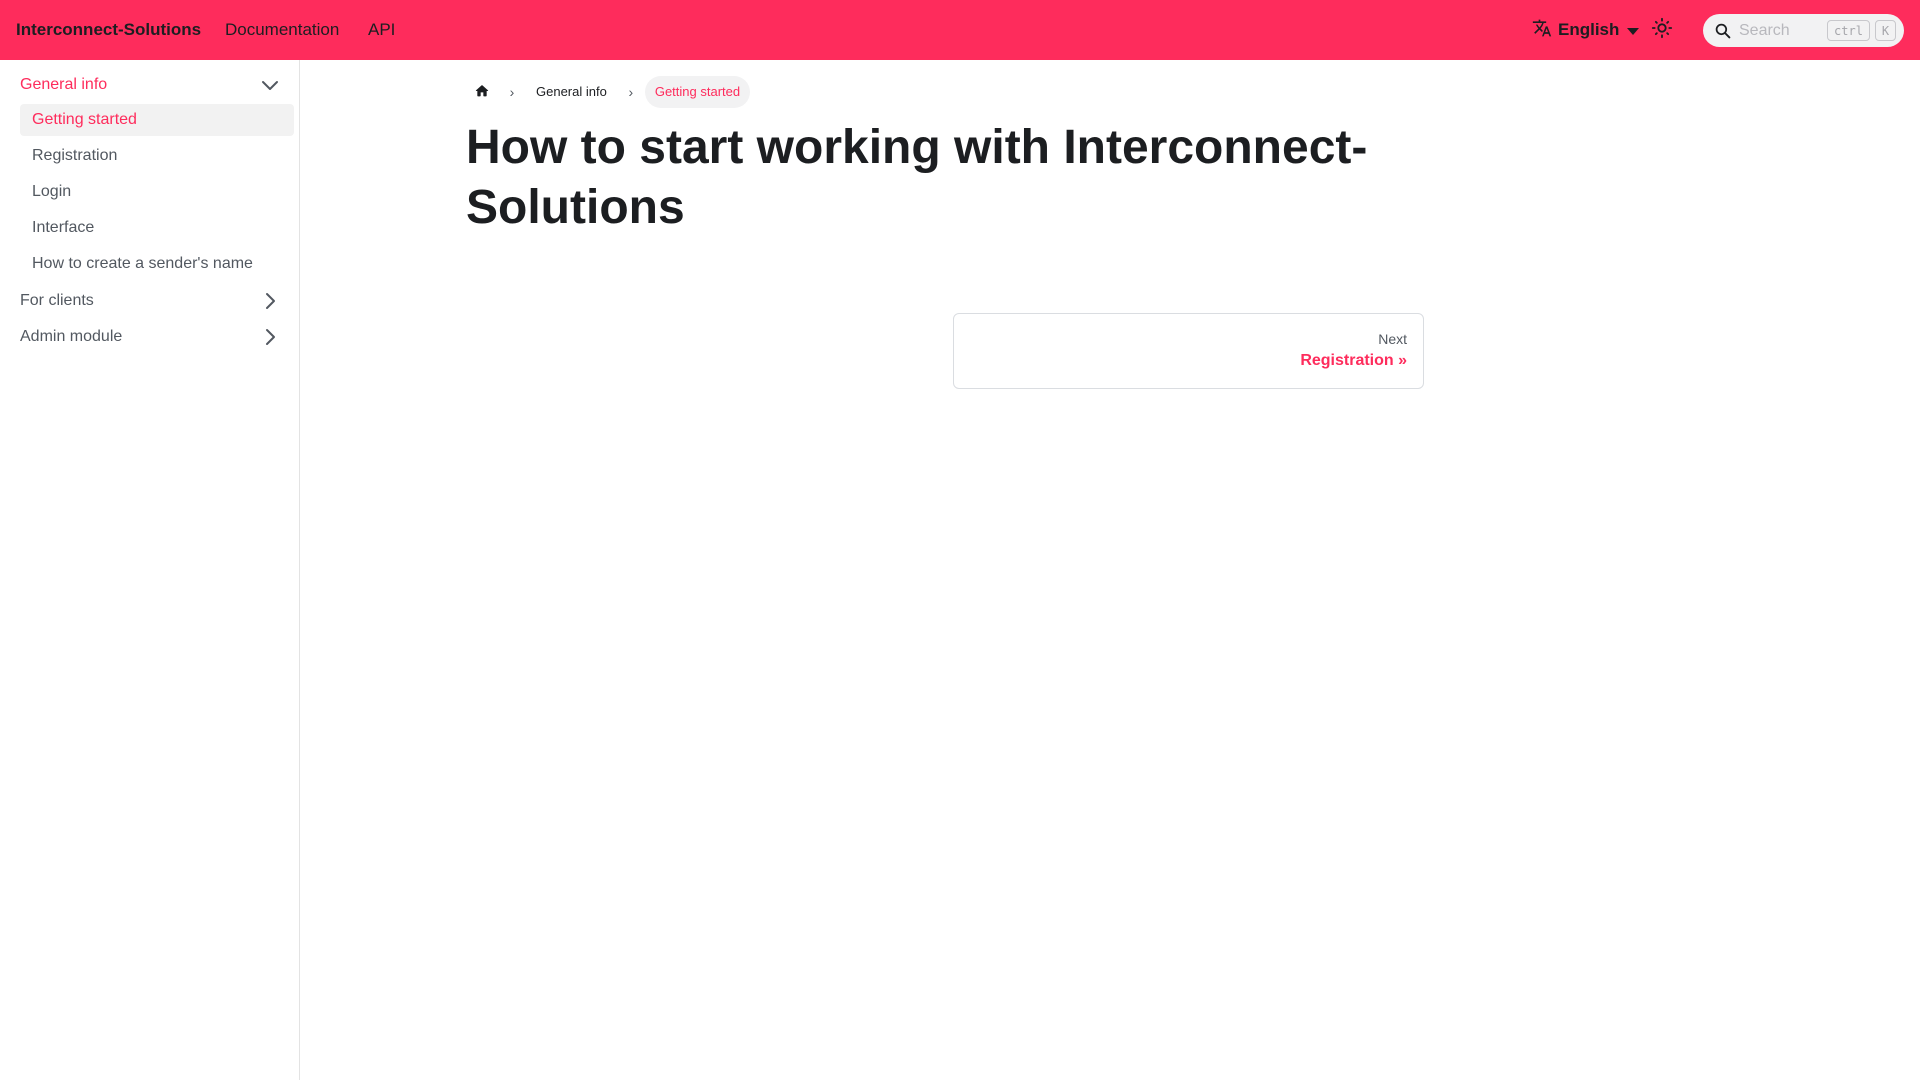  I want to click on sun-icon, so click(1662, 30).